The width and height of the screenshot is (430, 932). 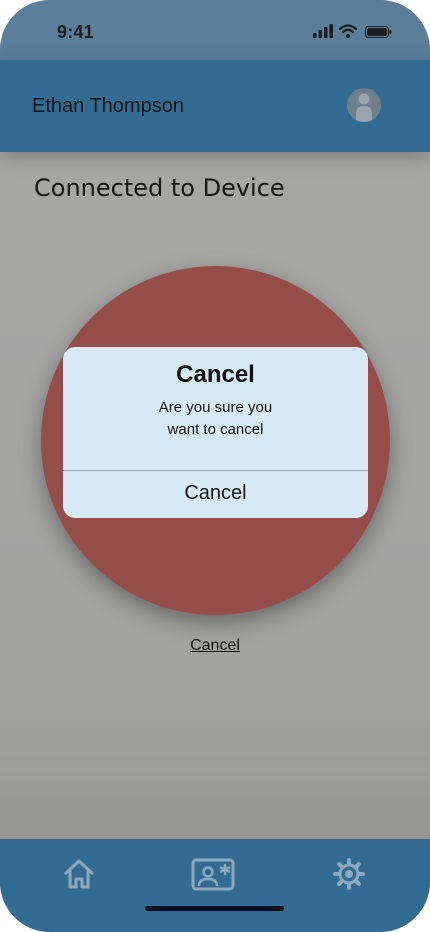 What do you see at coordinates (348, 31) in the screenshot?
I see `wifi-icon` at bounding box center [348, 31].